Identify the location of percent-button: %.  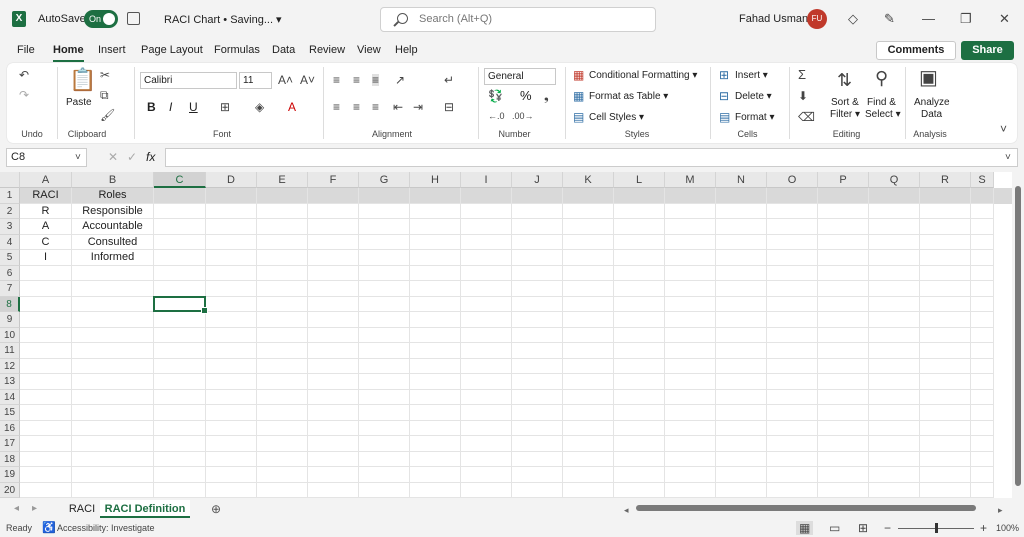
(526, 95).